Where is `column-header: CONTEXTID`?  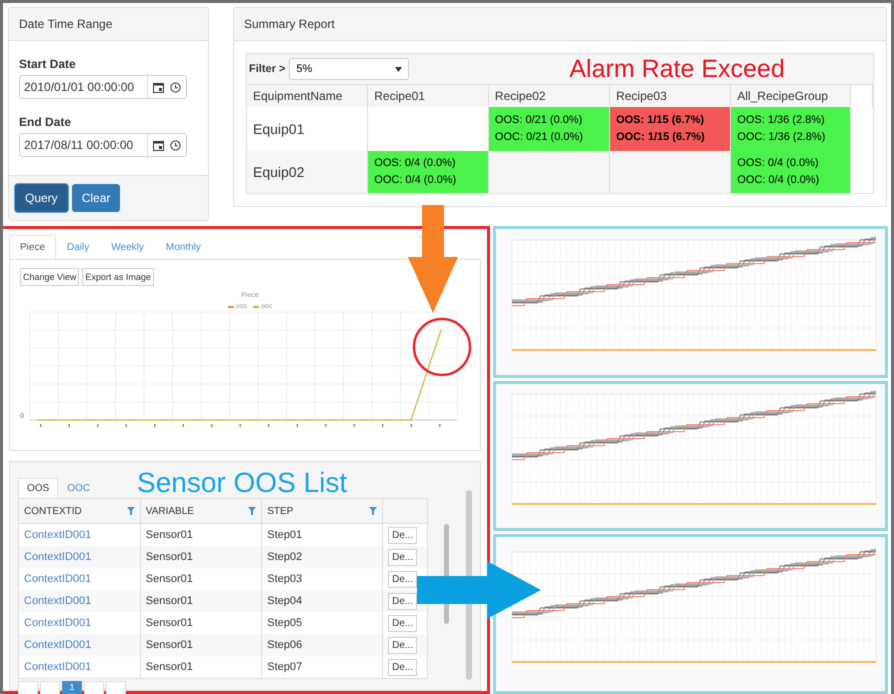 column-header: CONTEXTID is located at coordinates (53, 511).